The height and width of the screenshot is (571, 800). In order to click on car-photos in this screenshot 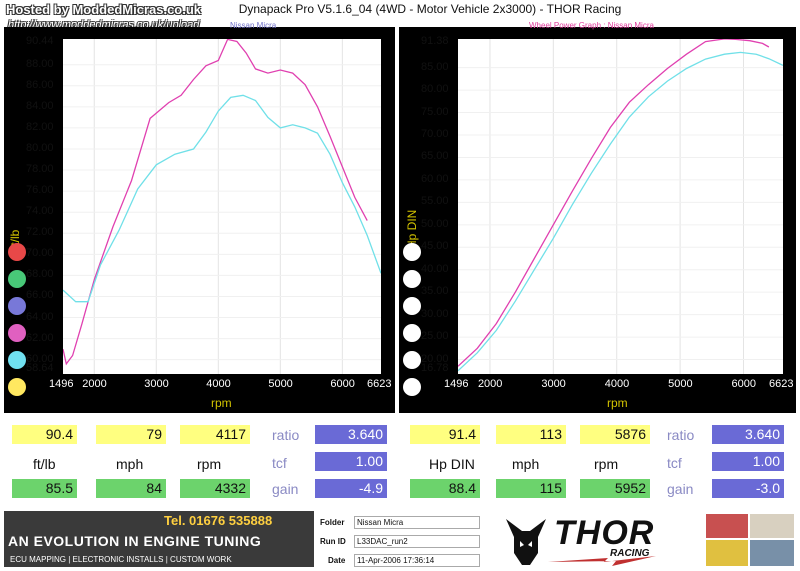, I will do `click(750, 540)`.